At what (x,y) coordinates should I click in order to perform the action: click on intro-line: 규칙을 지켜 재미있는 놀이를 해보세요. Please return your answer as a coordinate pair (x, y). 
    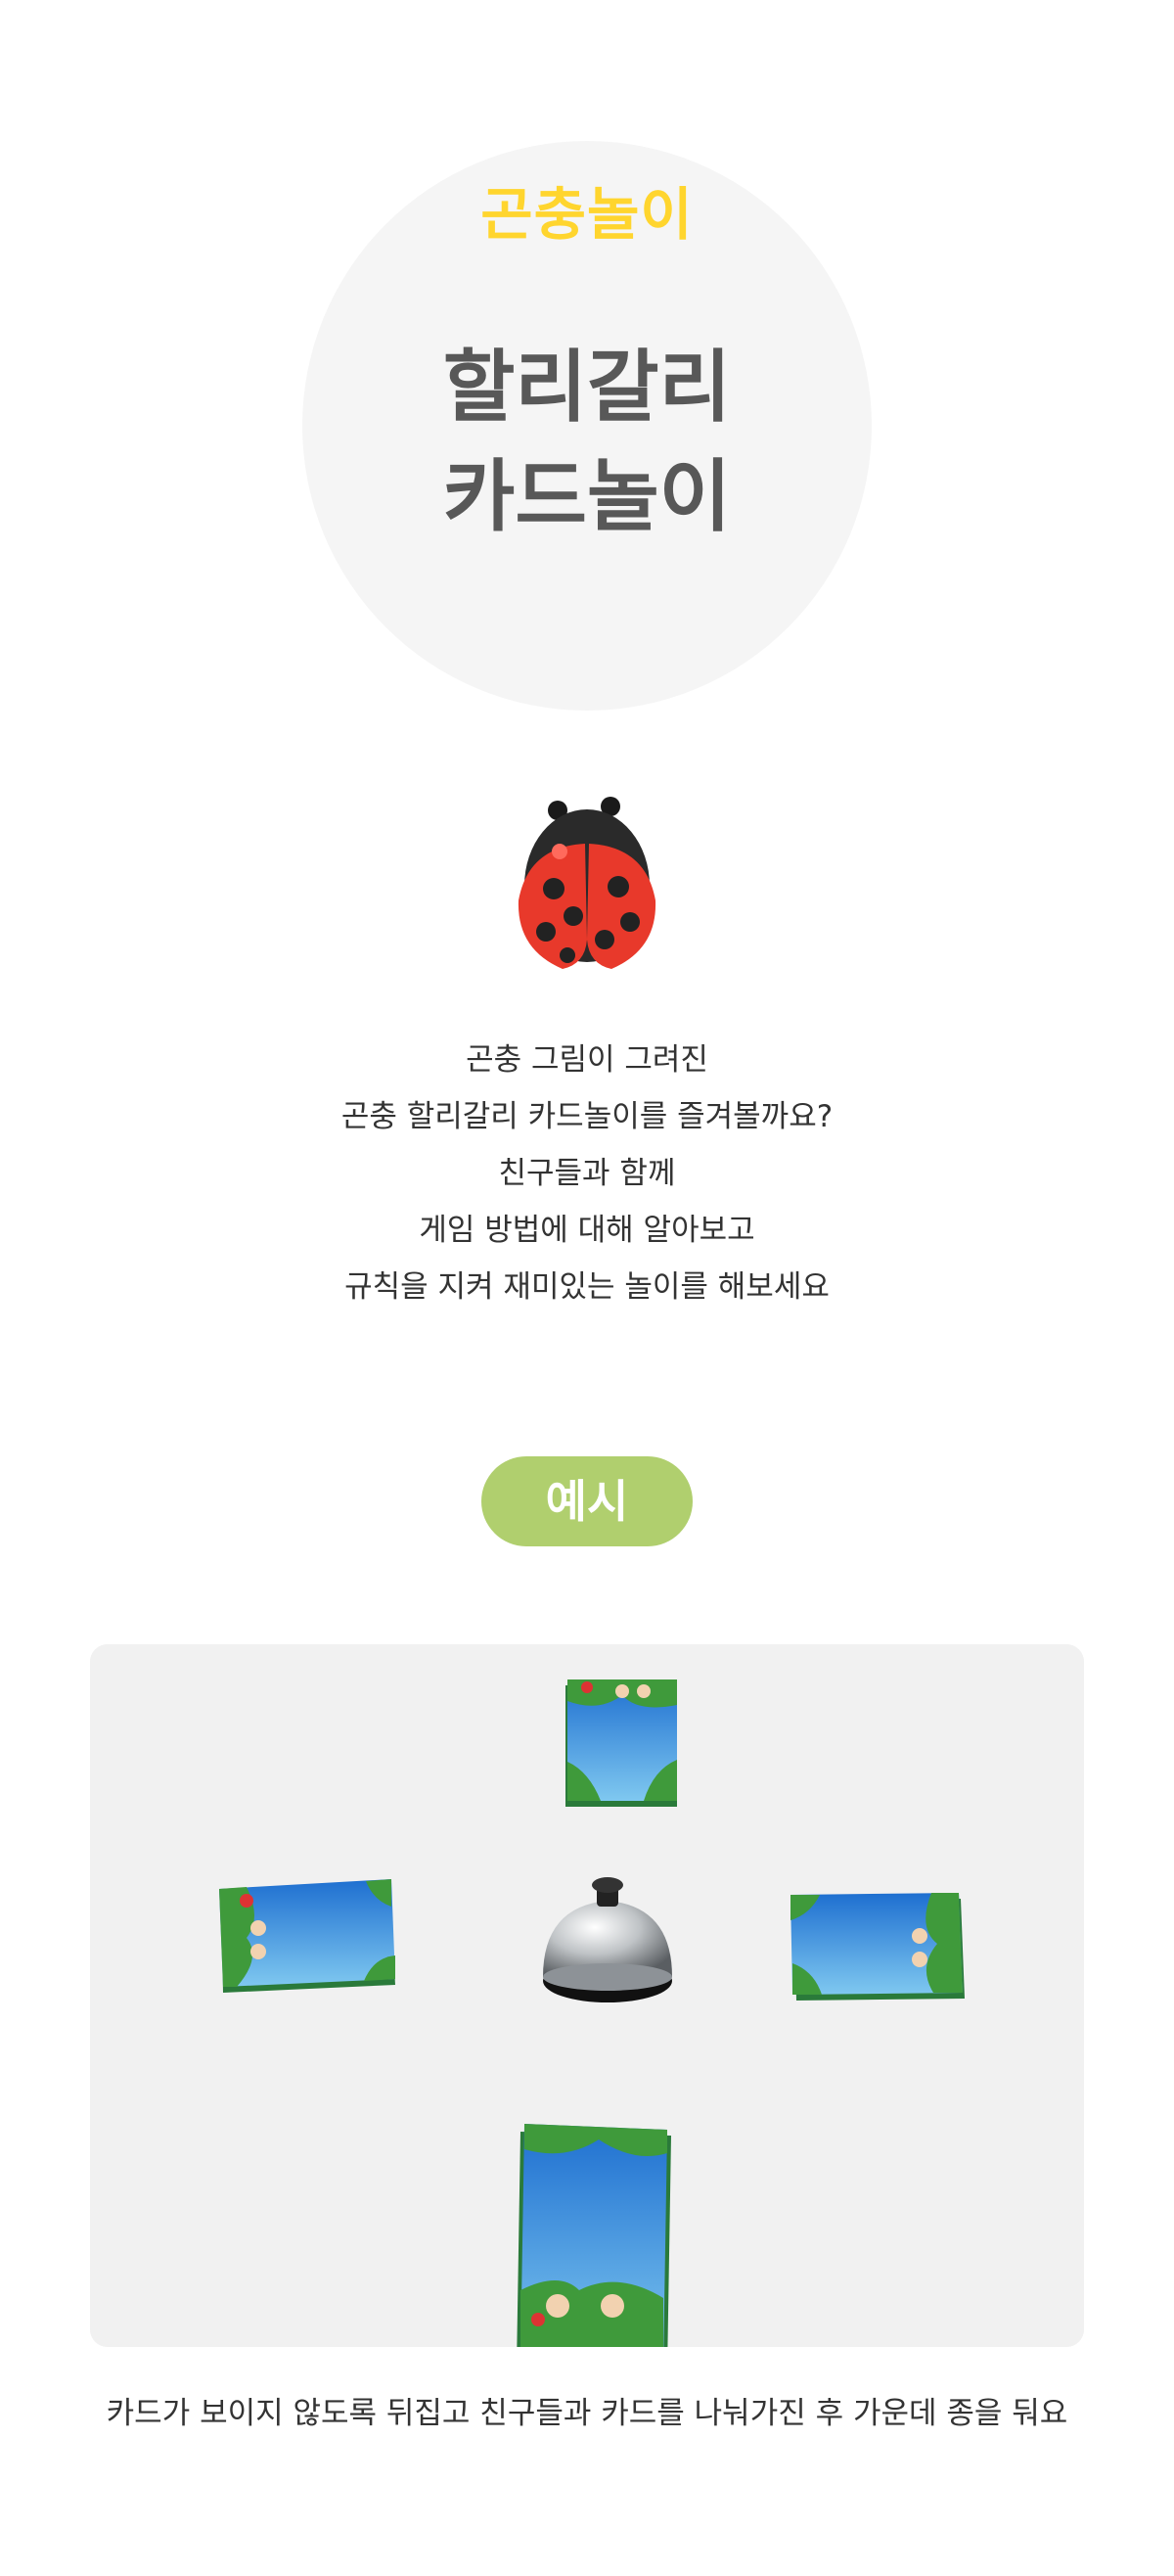
    Looking at the image, I should click on (587, 1287).